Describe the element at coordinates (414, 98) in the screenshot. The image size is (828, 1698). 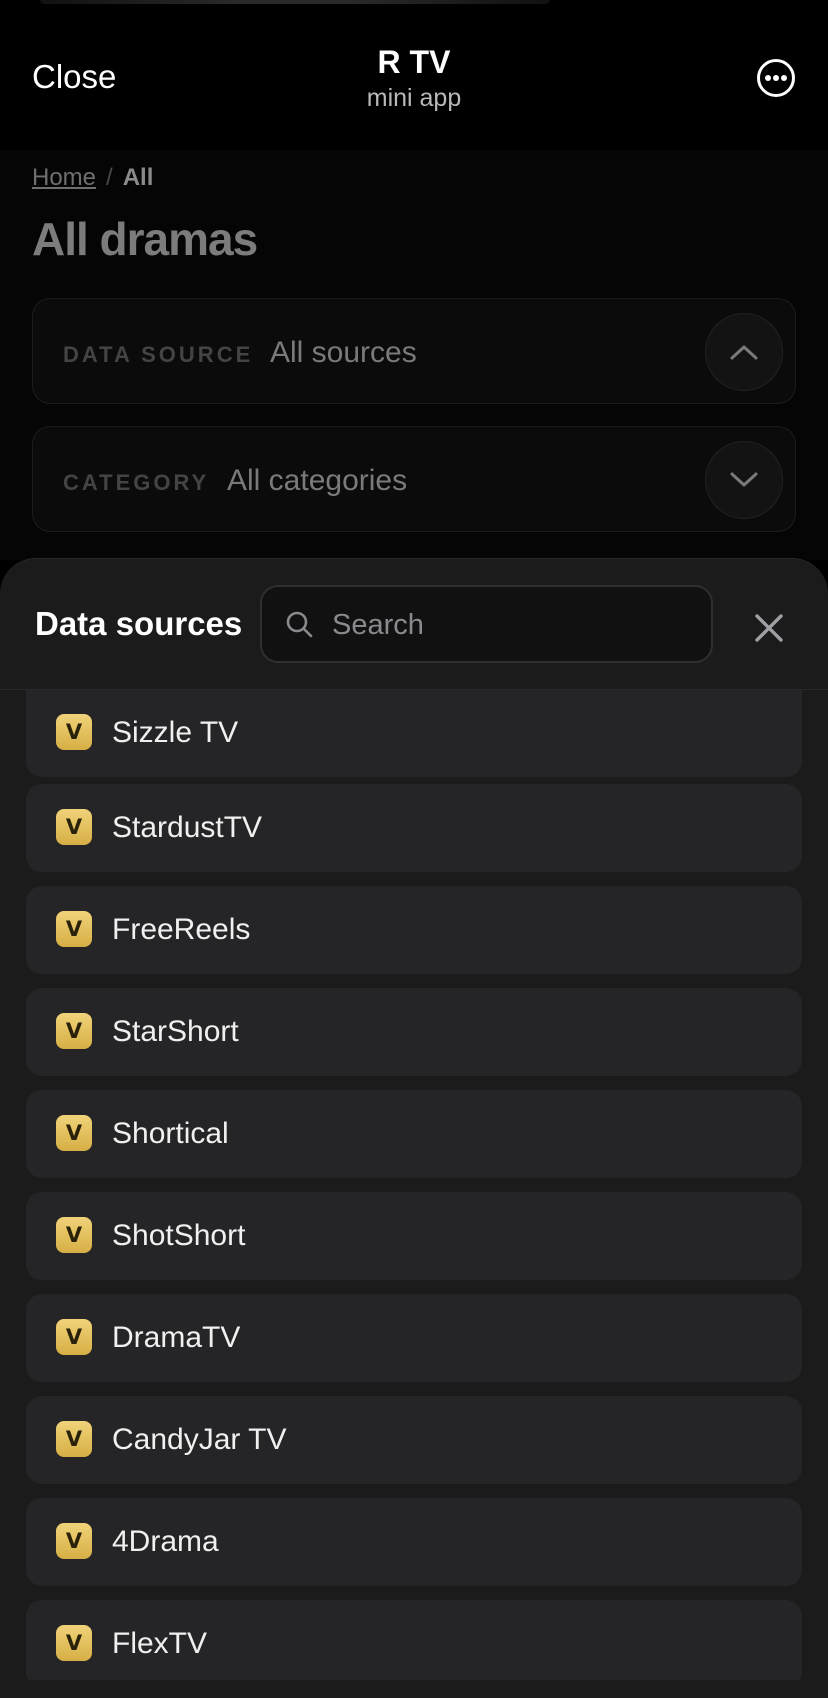
I see `app-subtitle: mini app` at that location.